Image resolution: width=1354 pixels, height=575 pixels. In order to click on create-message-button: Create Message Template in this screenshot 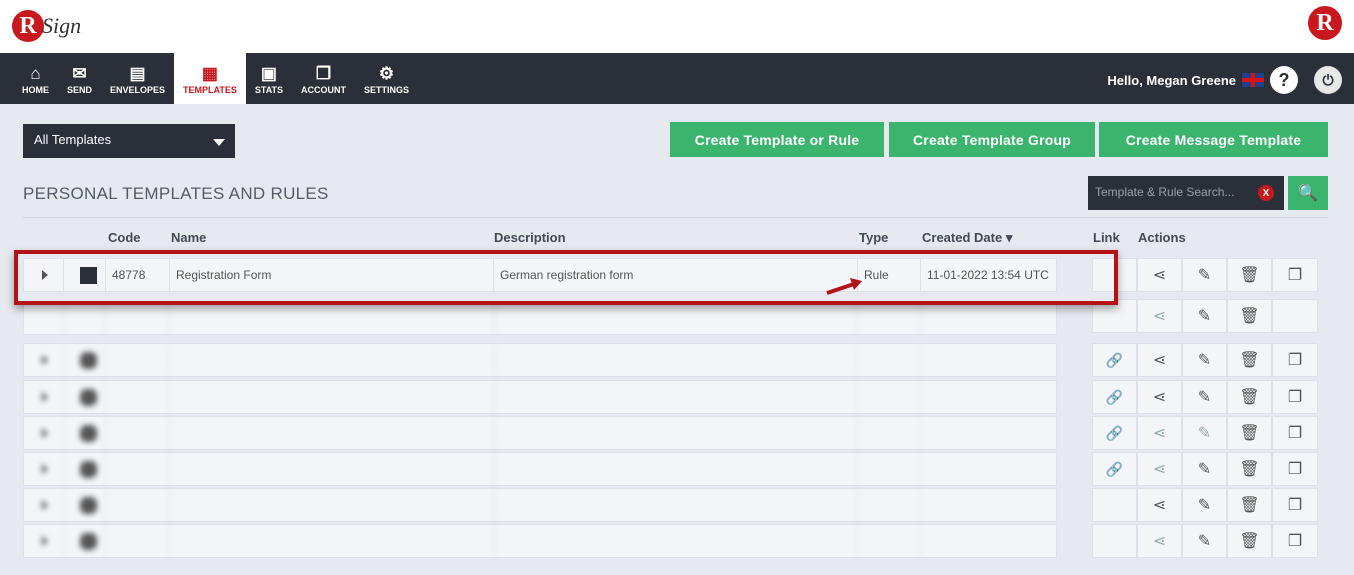, I will do `click(1213, 139)`.